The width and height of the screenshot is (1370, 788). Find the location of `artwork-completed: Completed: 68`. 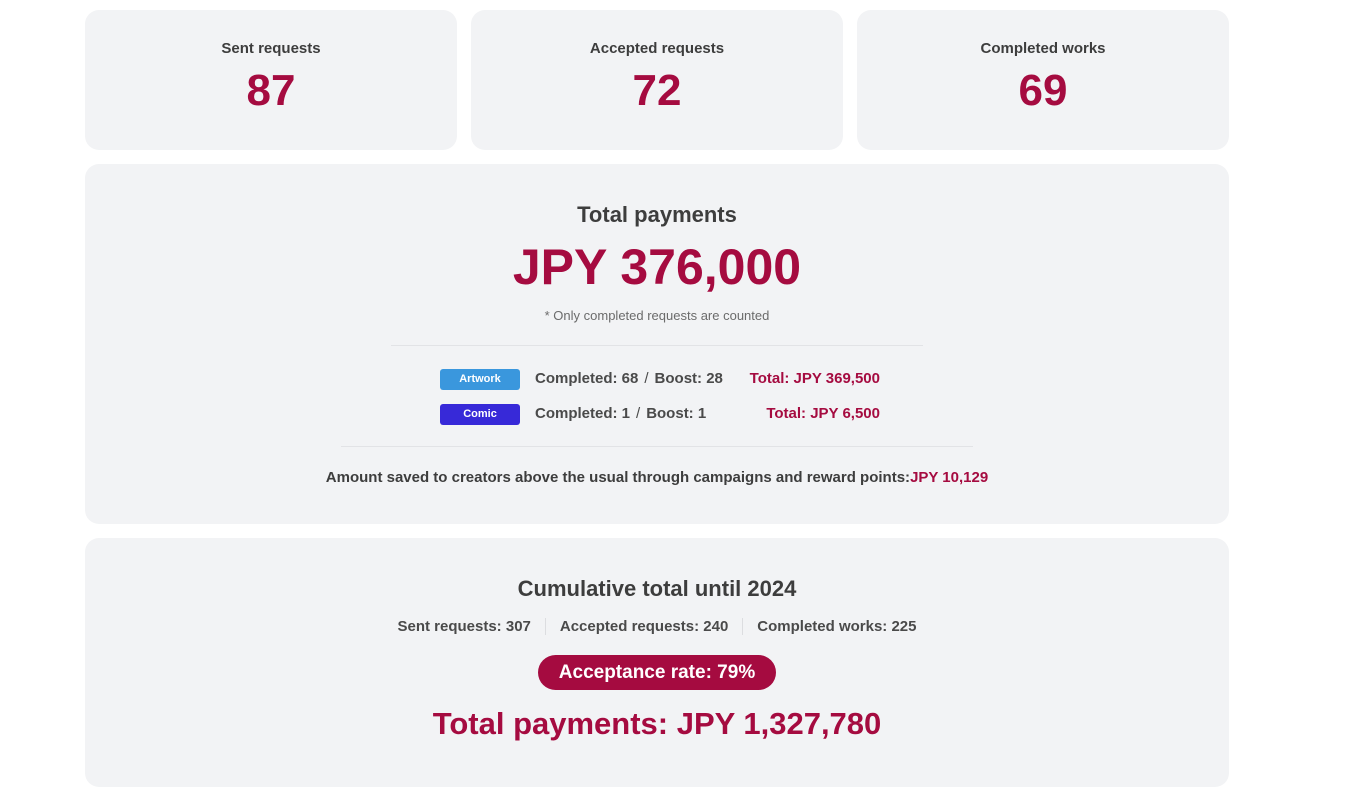

artwork-completed: Completed: 68 is located at coordinates (587, 378).